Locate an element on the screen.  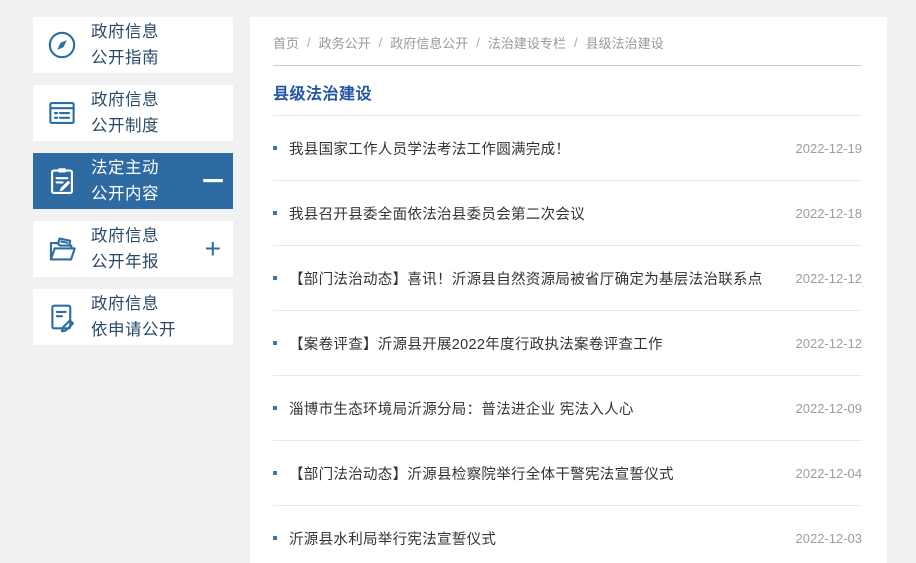
article-date: 2022-12-04 is located at coordinates (829, 473).